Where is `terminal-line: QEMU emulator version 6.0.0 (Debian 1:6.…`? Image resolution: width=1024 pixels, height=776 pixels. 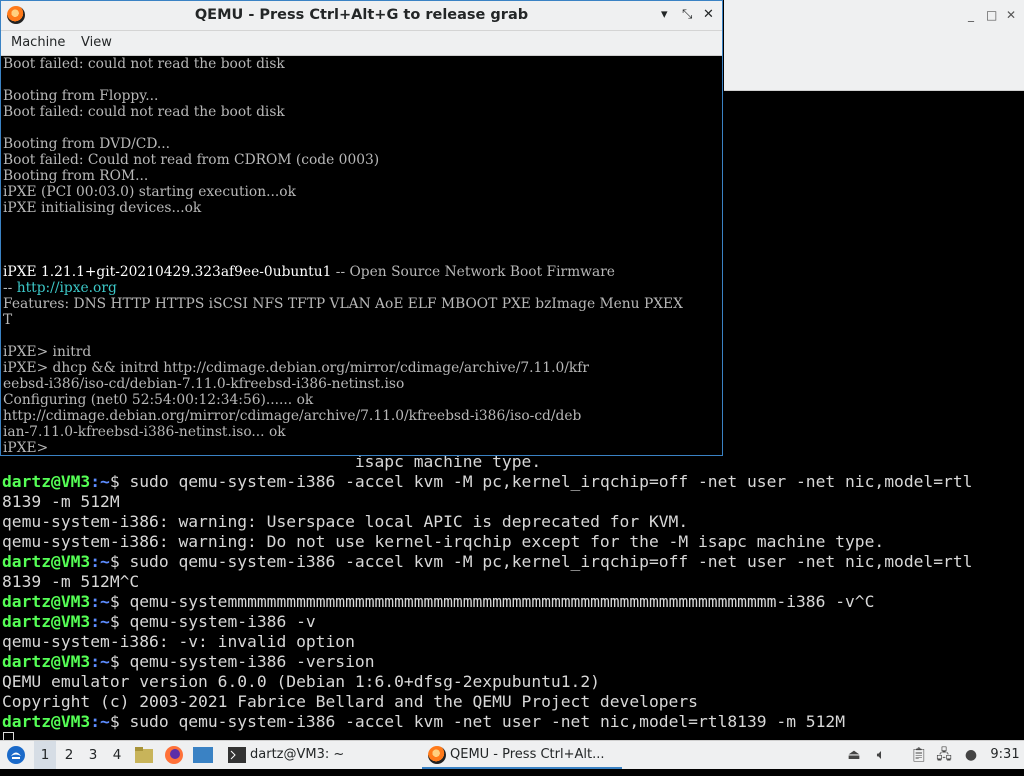 terminal-line: QEMU emulator version 6.0.0 (Debian 1:6.… is located at coordinates (301, 681).